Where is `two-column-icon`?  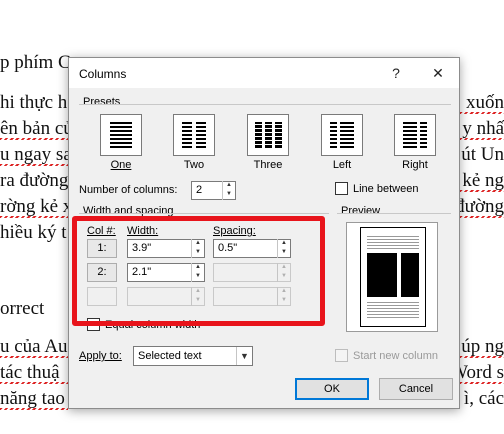 two-column-icon is located at coordinates (194, 135).